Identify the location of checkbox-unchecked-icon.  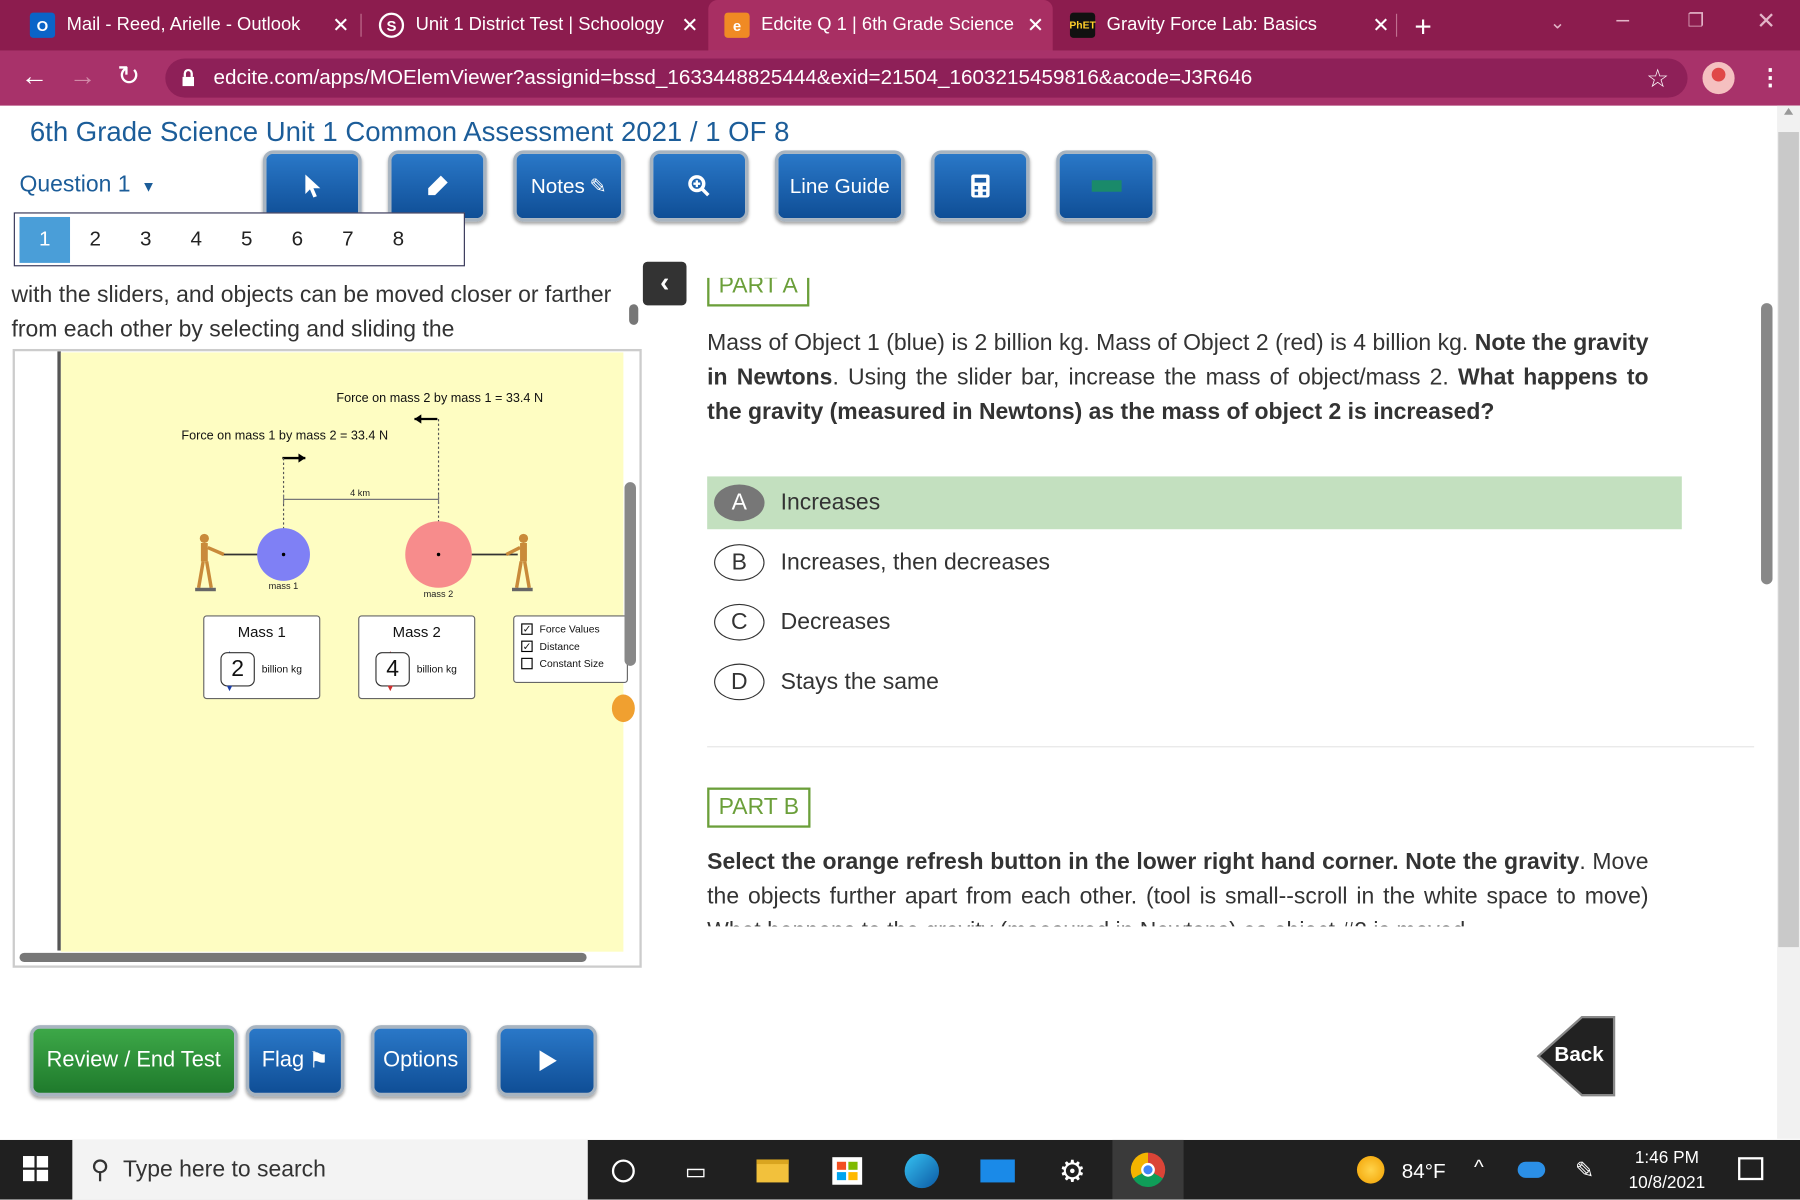
(527, 663).